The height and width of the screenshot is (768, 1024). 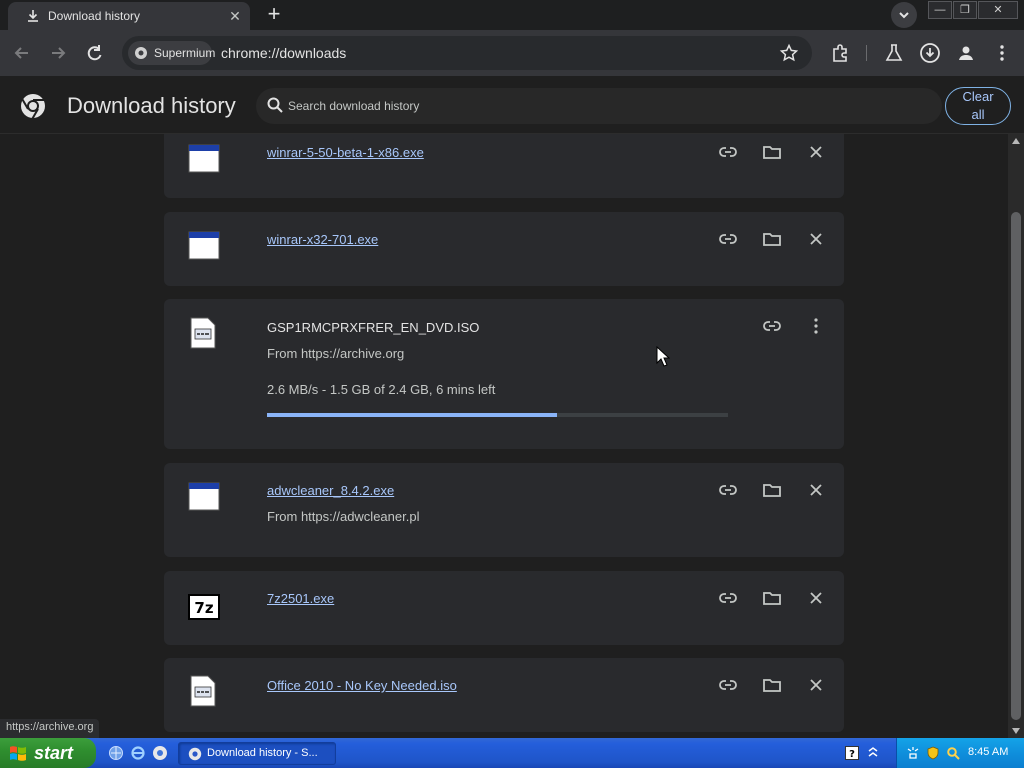 I want to click on profile-icon, so click(x=966, y=53).